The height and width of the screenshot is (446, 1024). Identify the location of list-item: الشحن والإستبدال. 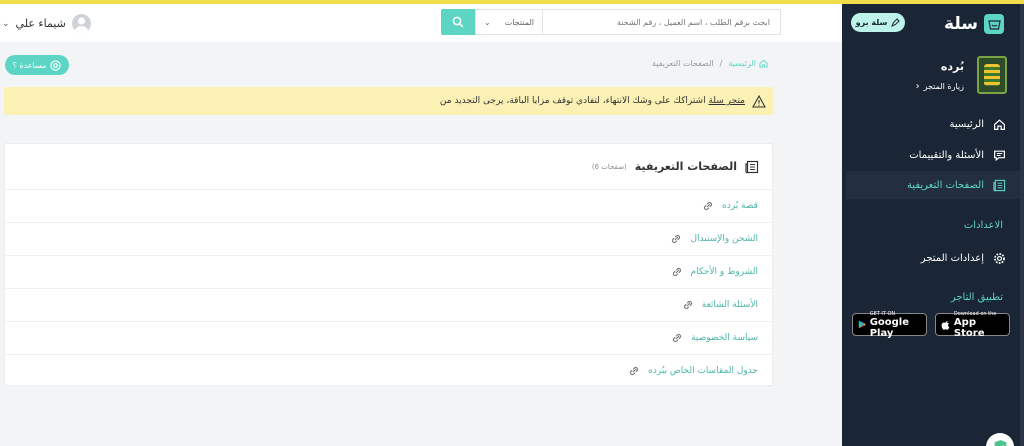
(388, 238).